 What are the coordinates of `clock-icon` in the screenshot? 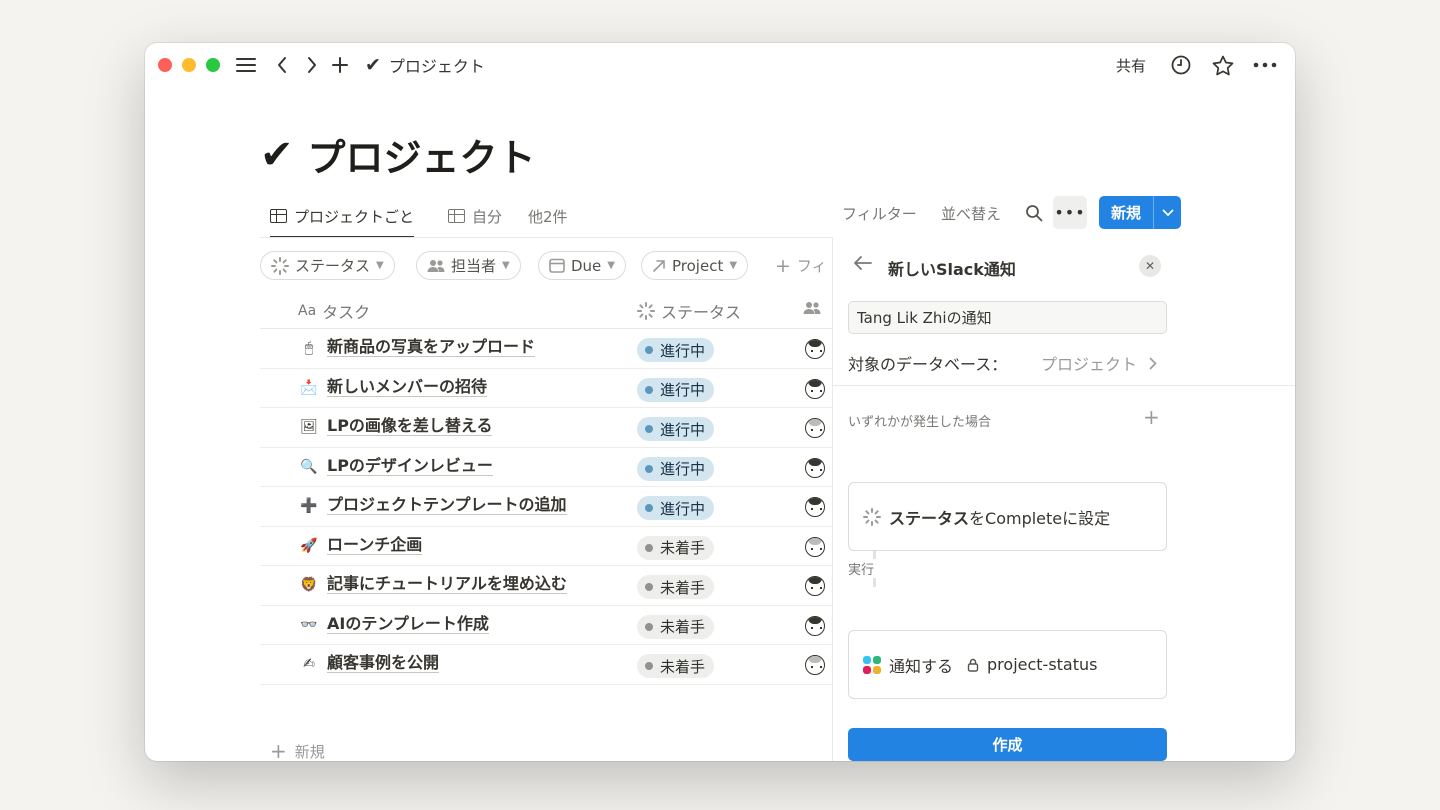 It's located at (1181, 65).